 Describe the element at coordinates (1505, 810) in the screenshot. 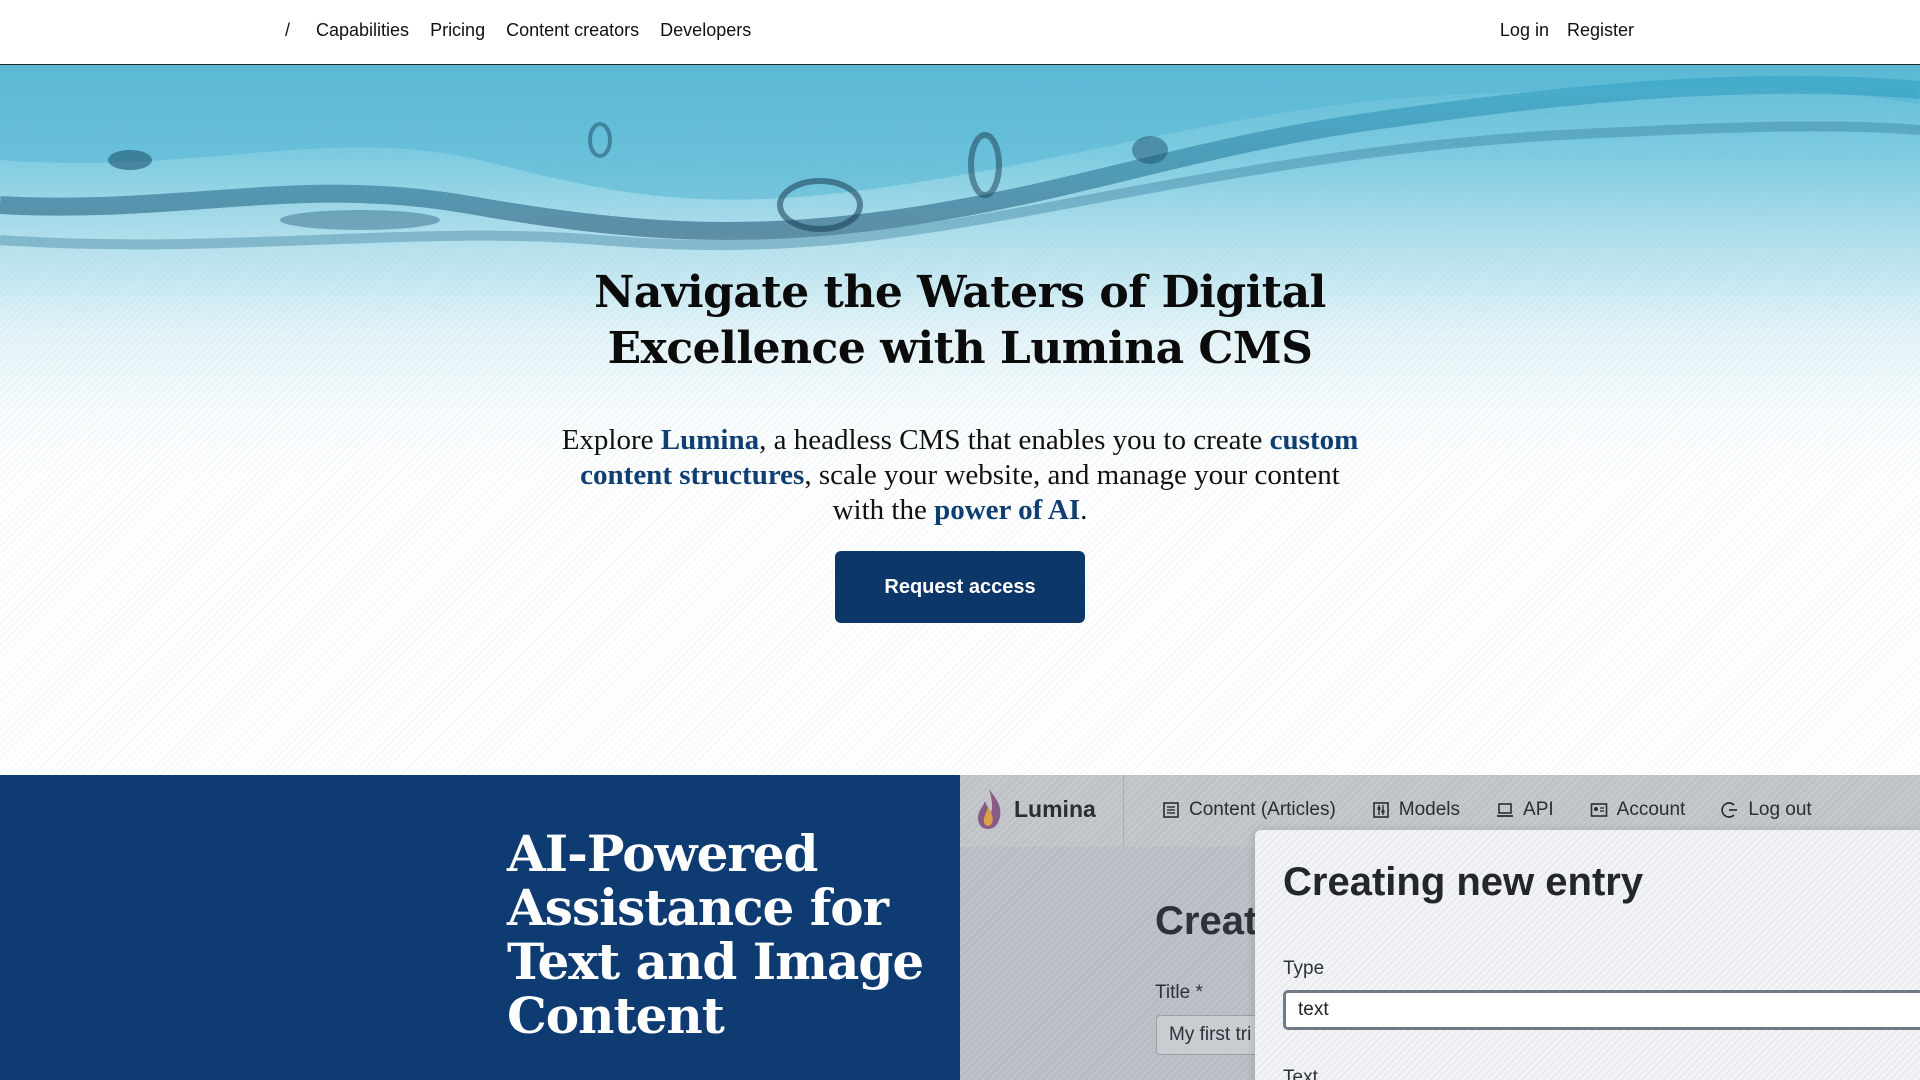

I see `laptop-icon` at that location.